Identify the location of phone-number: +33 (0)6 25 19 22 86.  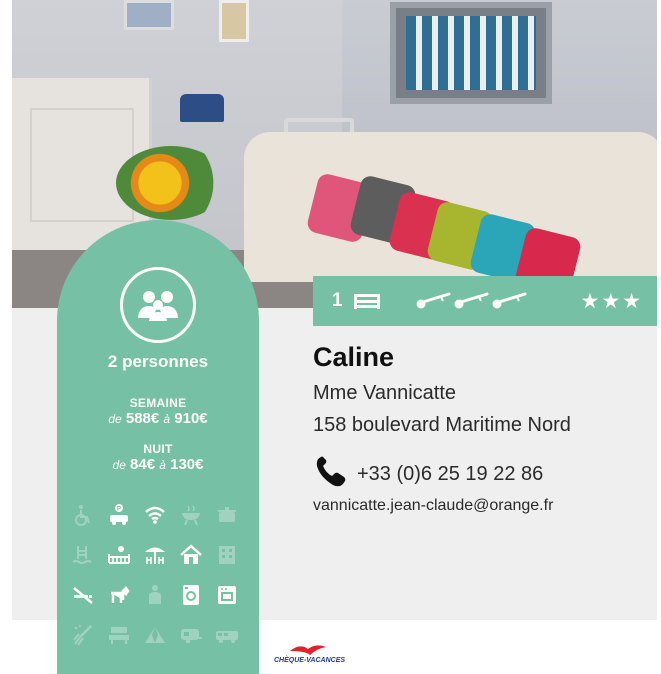
(450, 474).